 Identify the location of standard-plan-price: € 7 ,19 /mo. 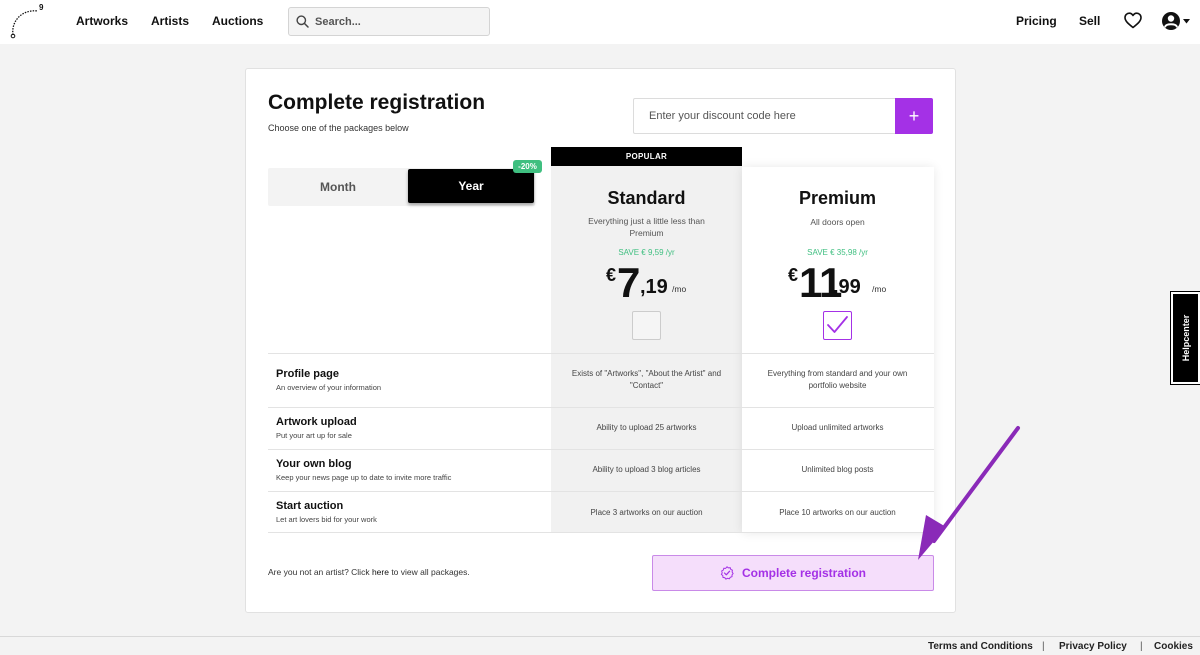
(656, 284).